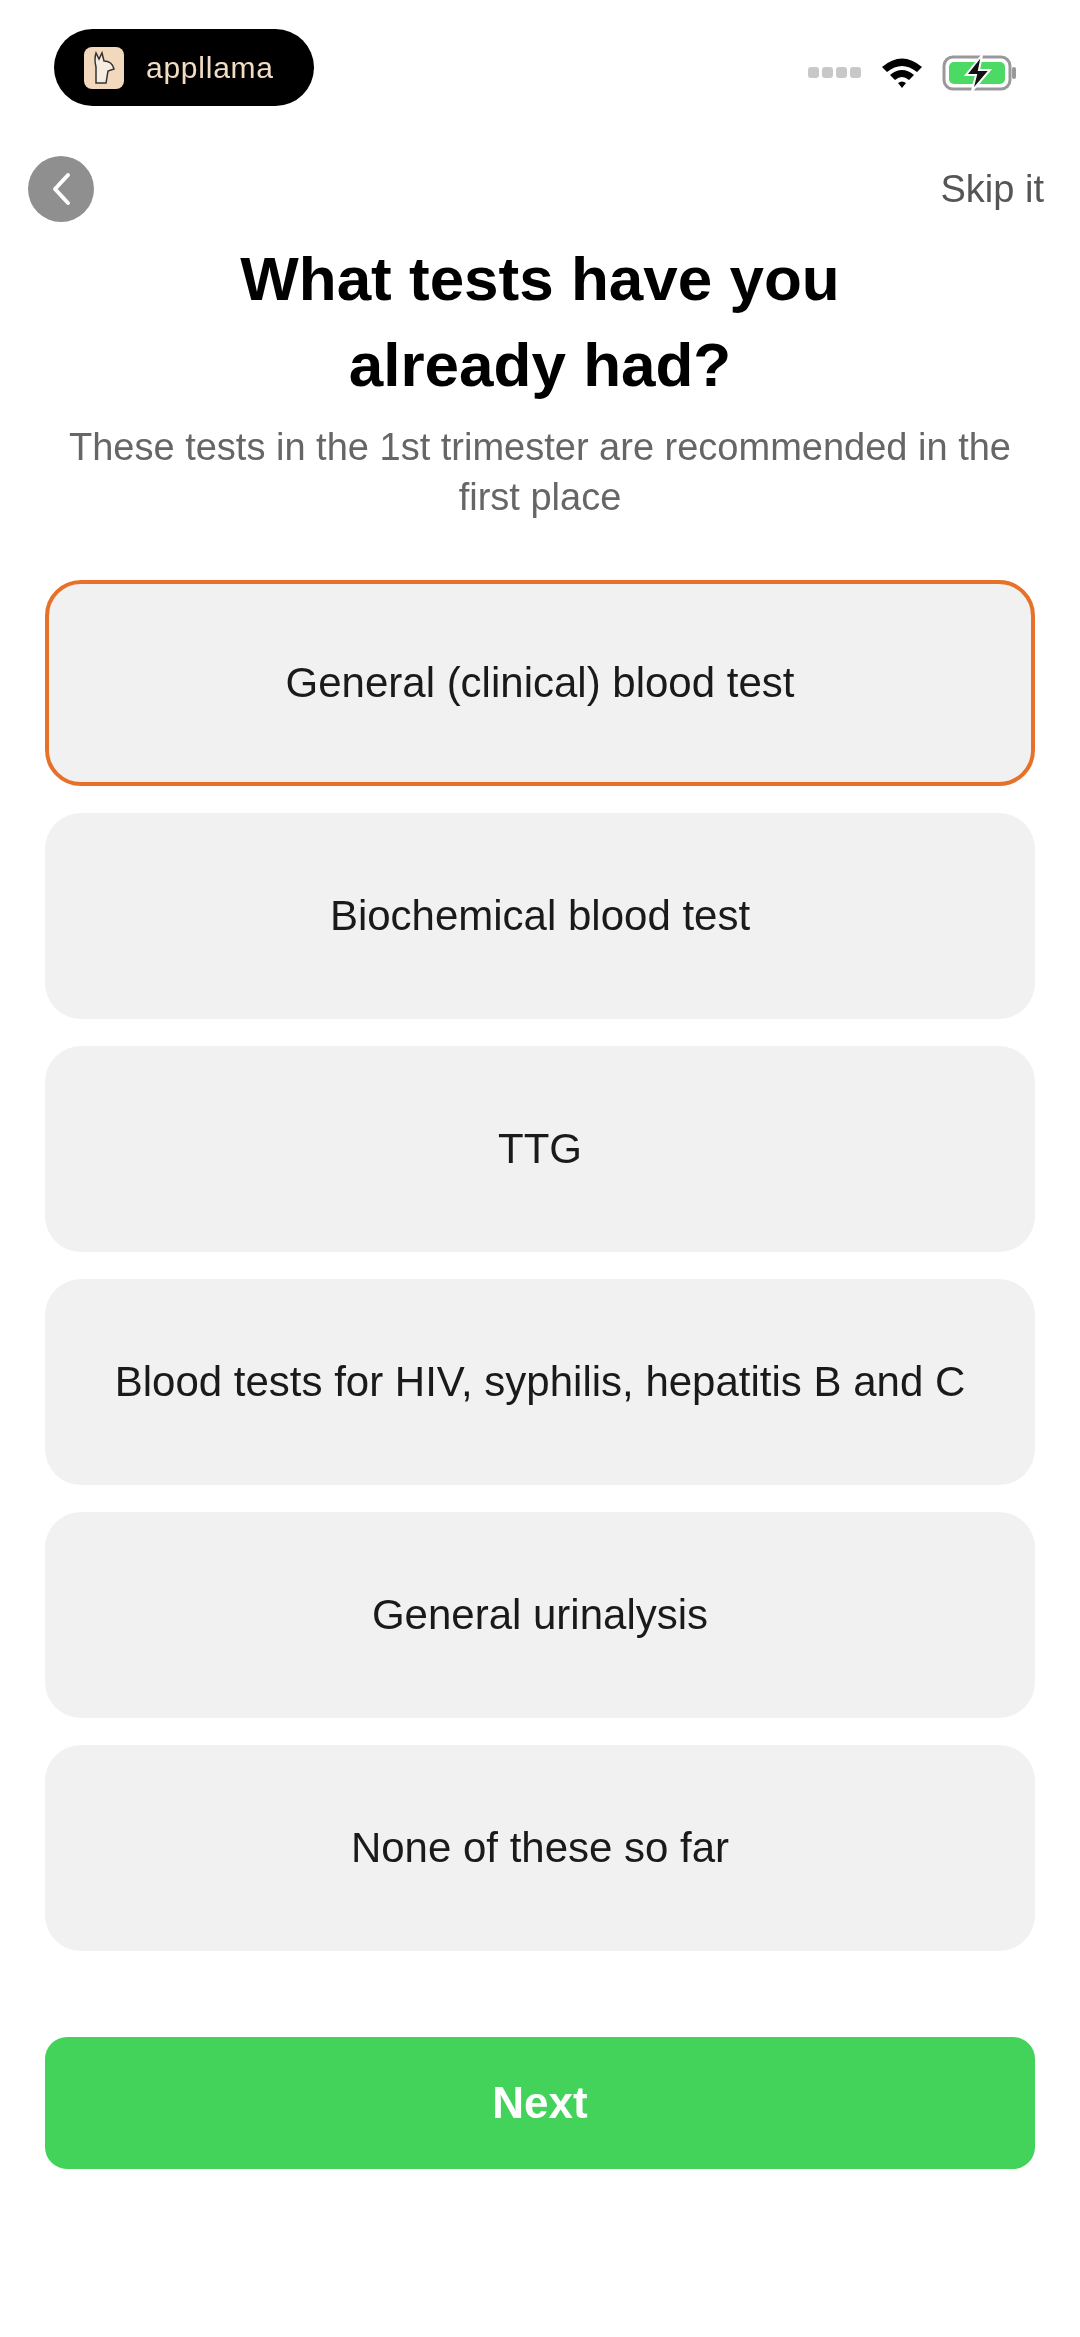 This screenshot has width=1080, height=2337. Describe the element at coordinates (980, 72) in the screenshot. I see `battery-icon` at that location.